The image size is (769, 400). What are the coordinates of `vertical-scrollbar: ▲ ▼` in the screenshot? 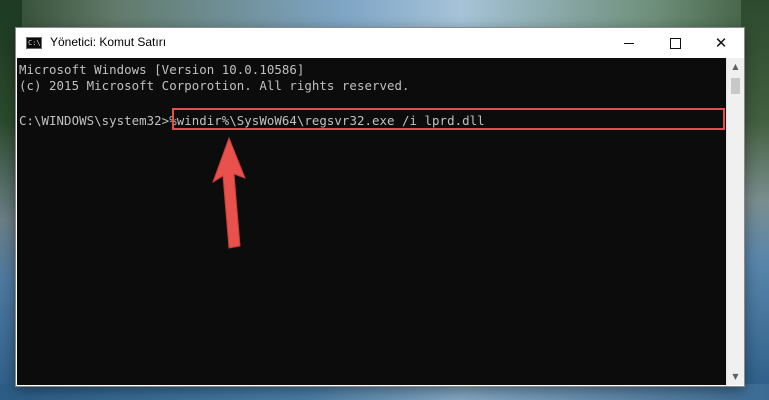 It's located at (735, 221).